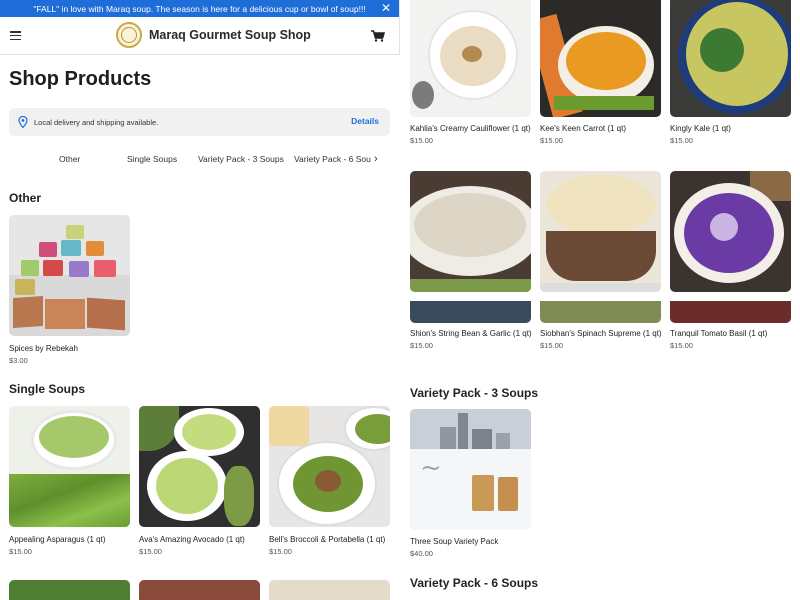  What do you see at coordinates (378, 36) in the screenshot?
I see `cart-icon` at bounding box center [378, 36].